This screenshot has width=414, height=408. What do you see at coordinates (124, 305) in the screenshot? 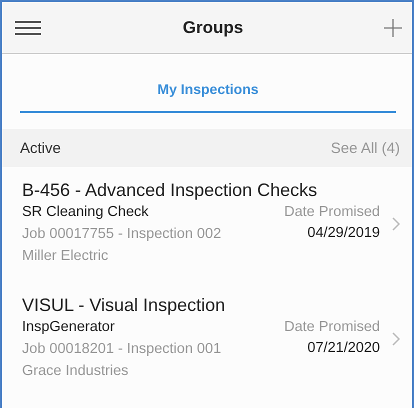
I see `inspection-title: VISUL - Visual Inspection` at bounding box center [124, 305].